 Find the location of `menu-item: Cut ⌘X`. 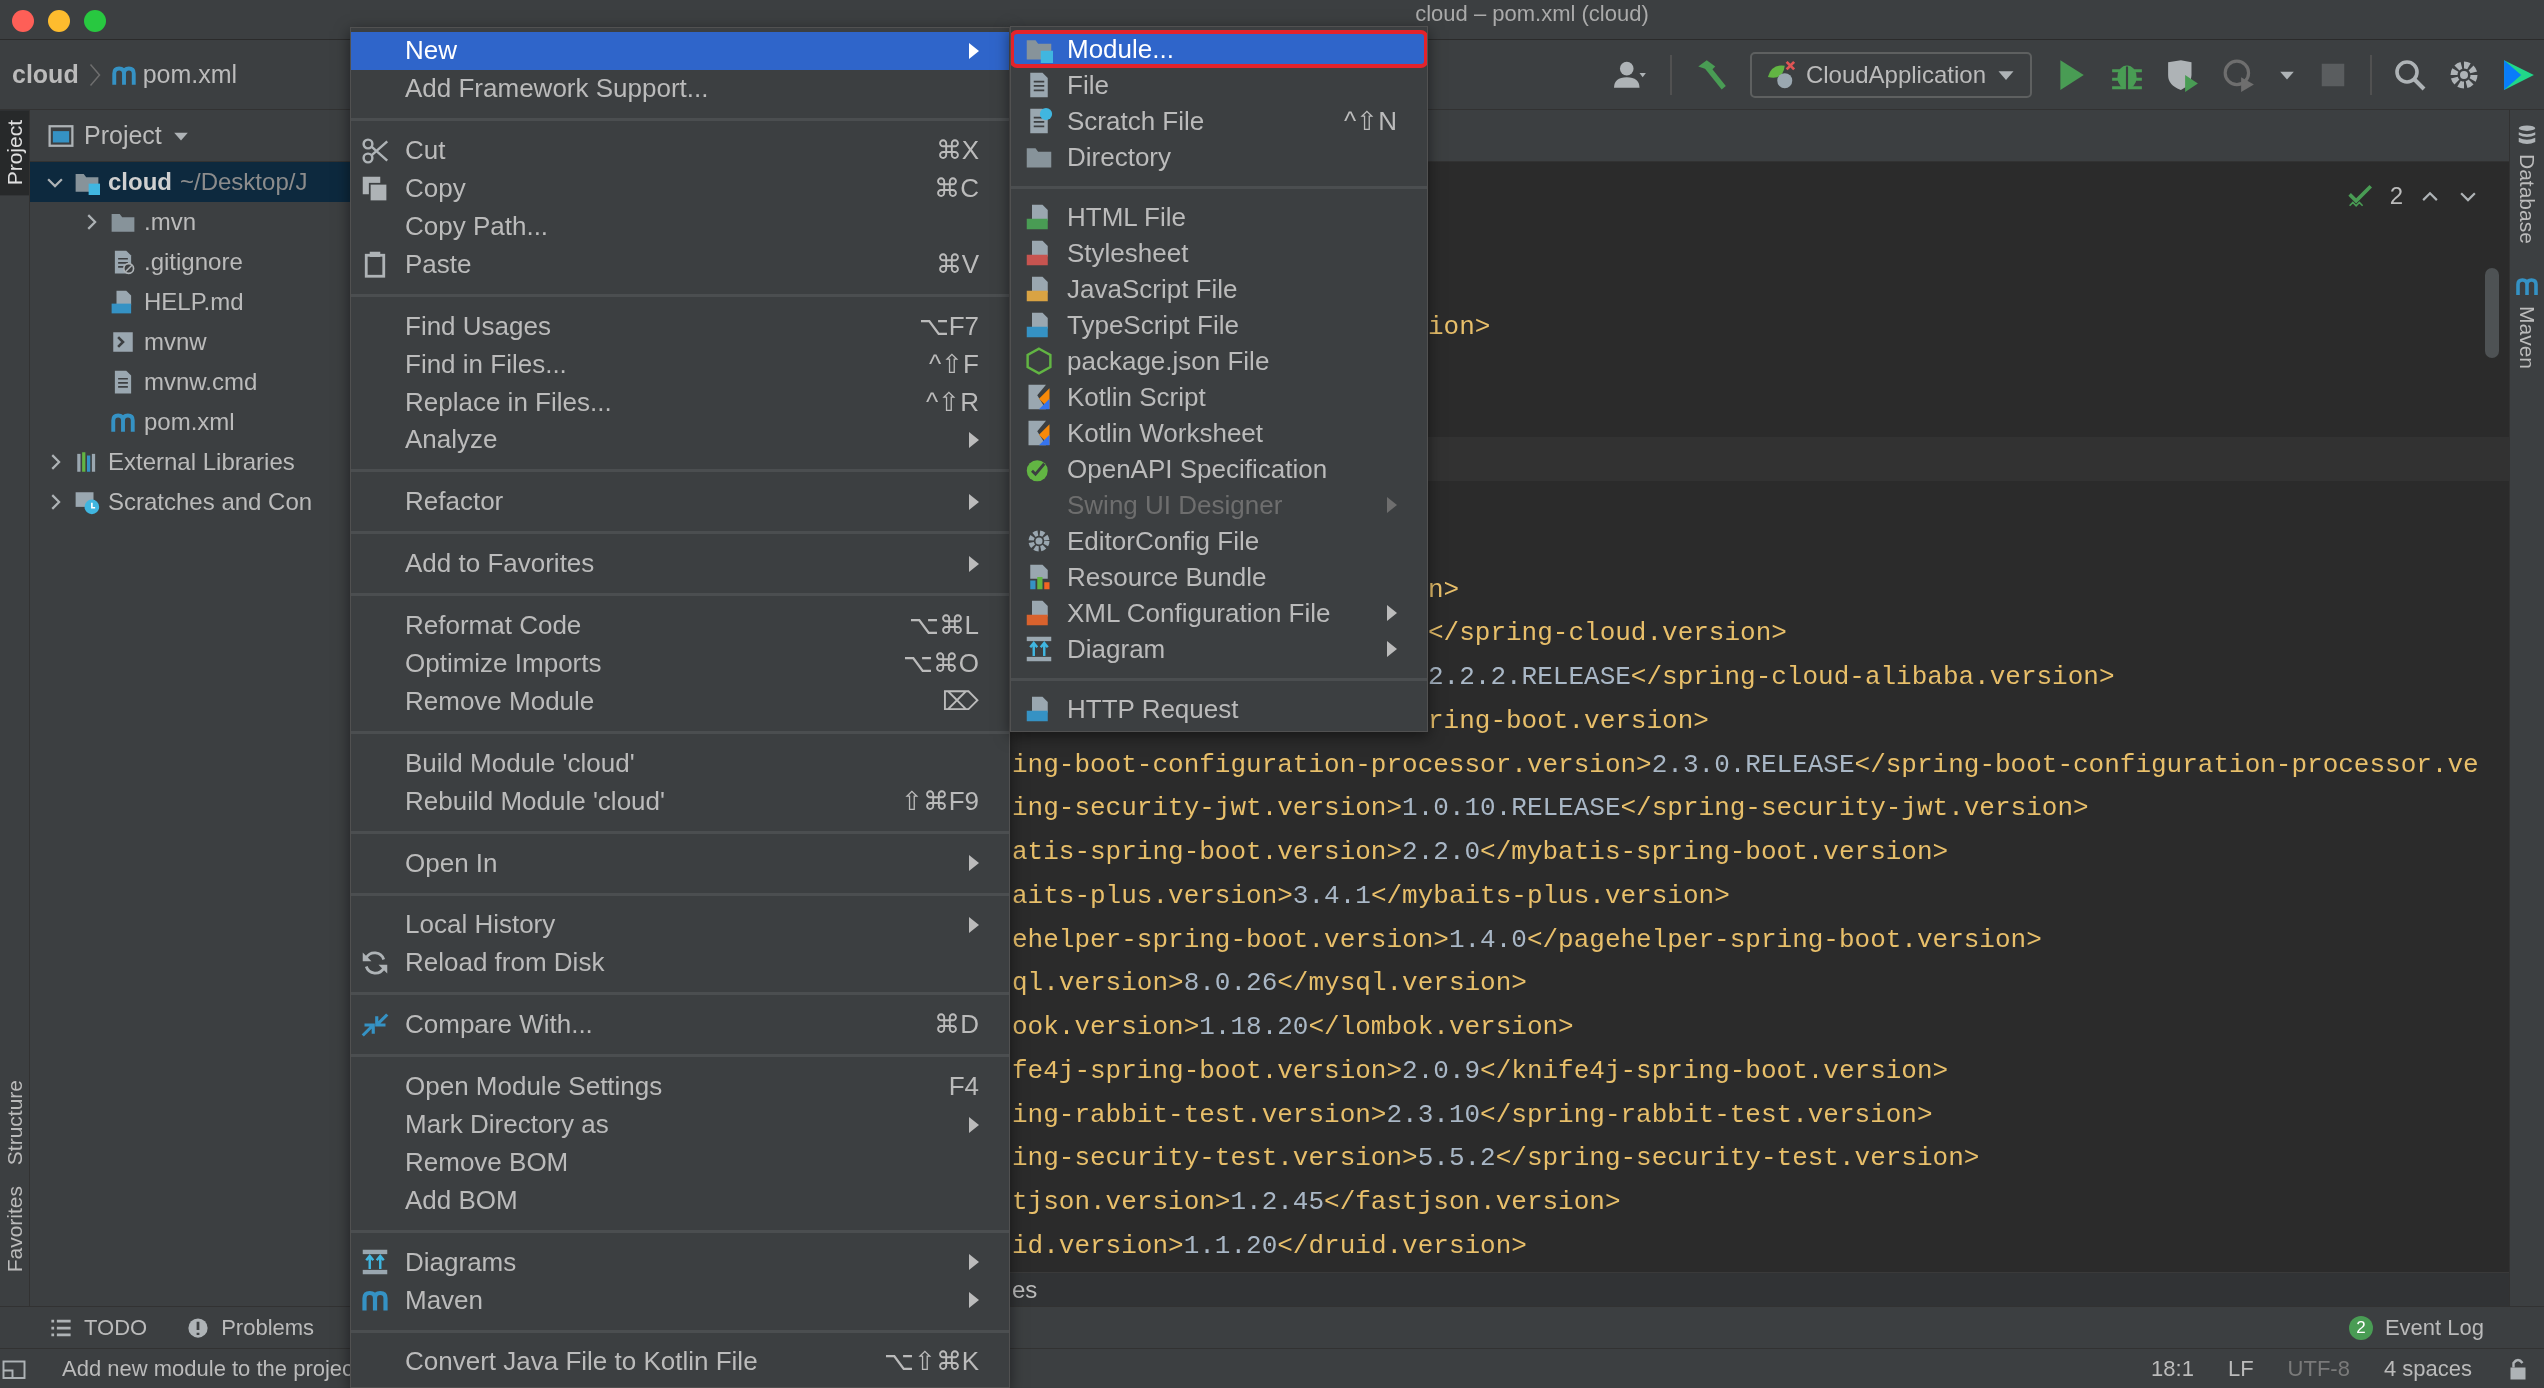

menu-item: Cut ⌘X is located at coordinates (680, 150).